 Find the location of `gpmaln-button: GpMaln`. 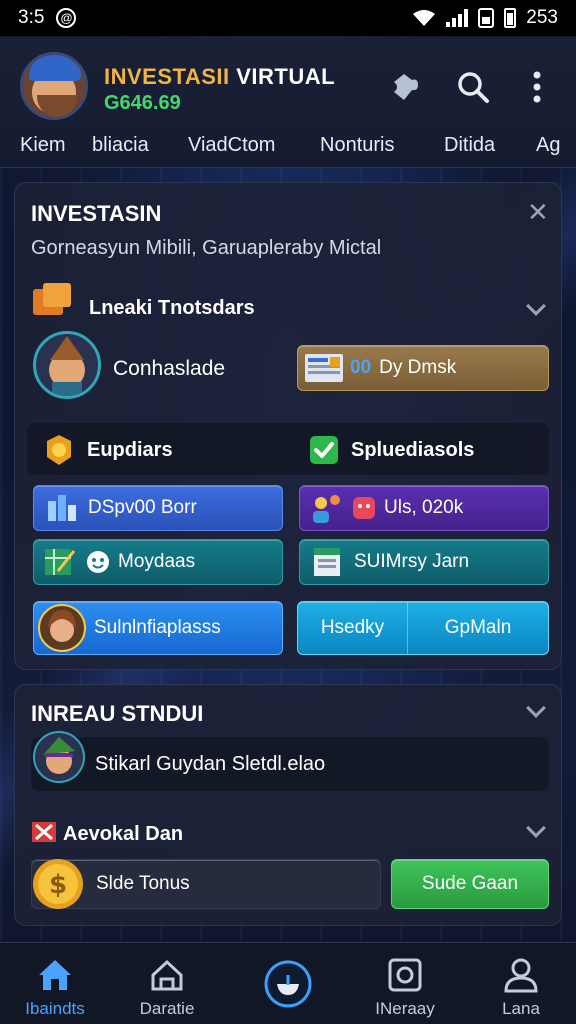

gpmaln-button: GpMaln is located at coordinates (478, 628).